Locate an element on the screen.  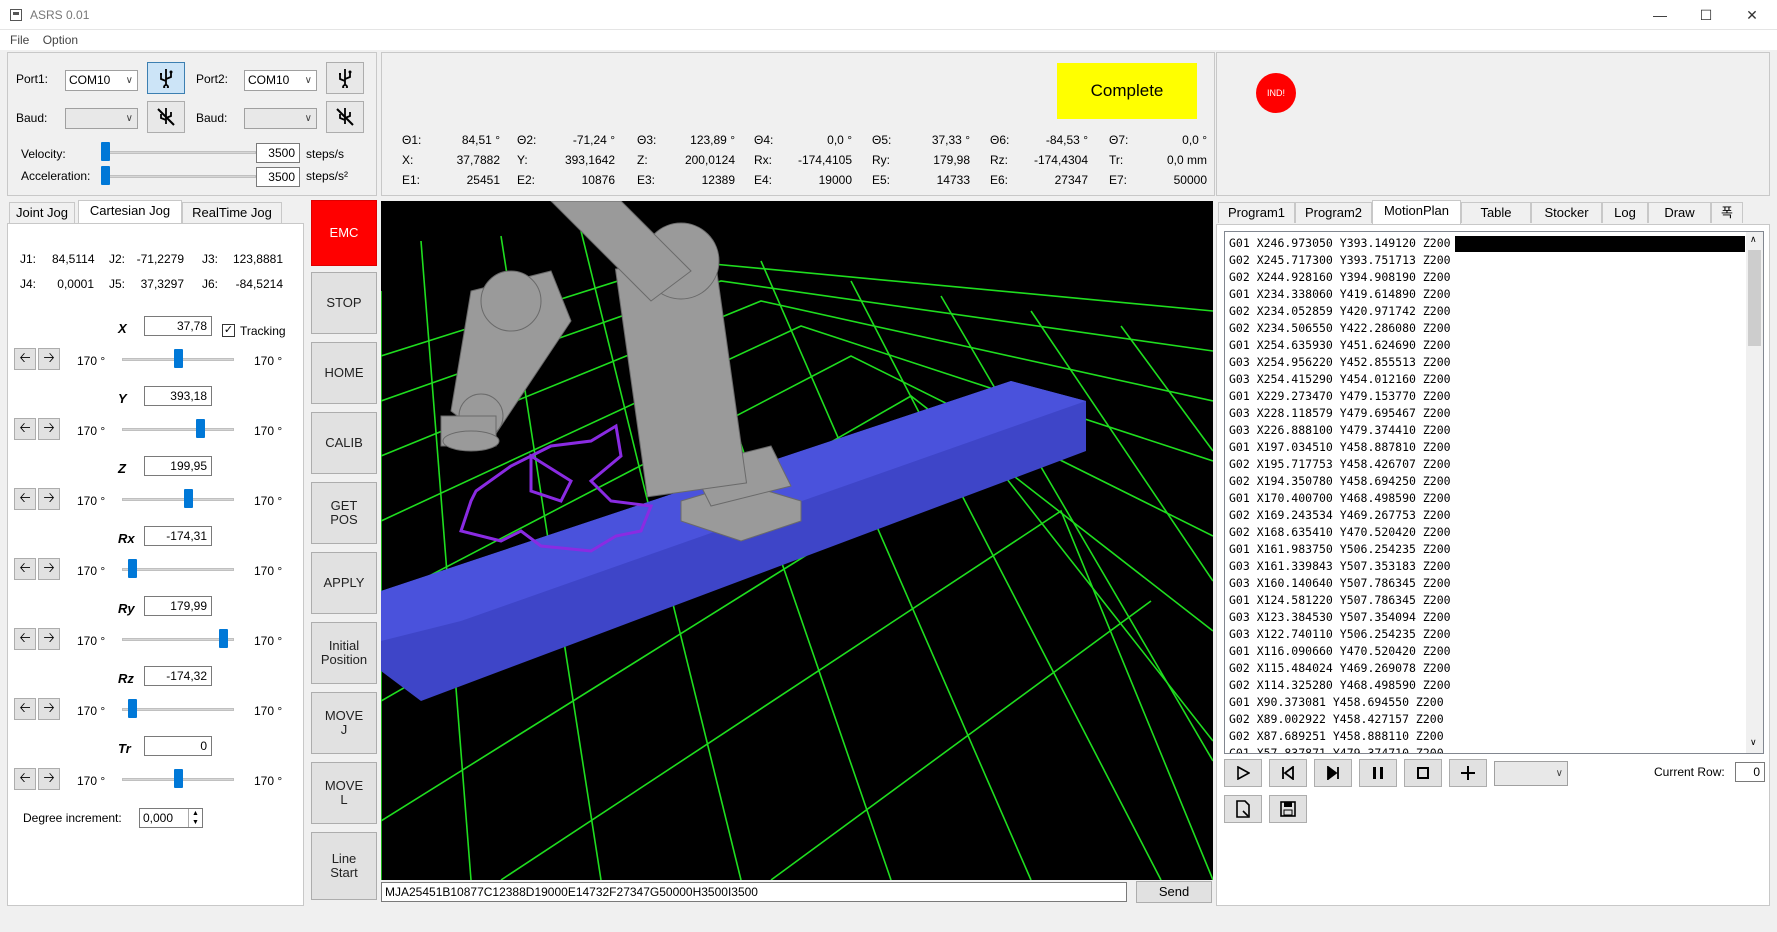
tab-program1: Program1 is located at coordinates (1256, 212).